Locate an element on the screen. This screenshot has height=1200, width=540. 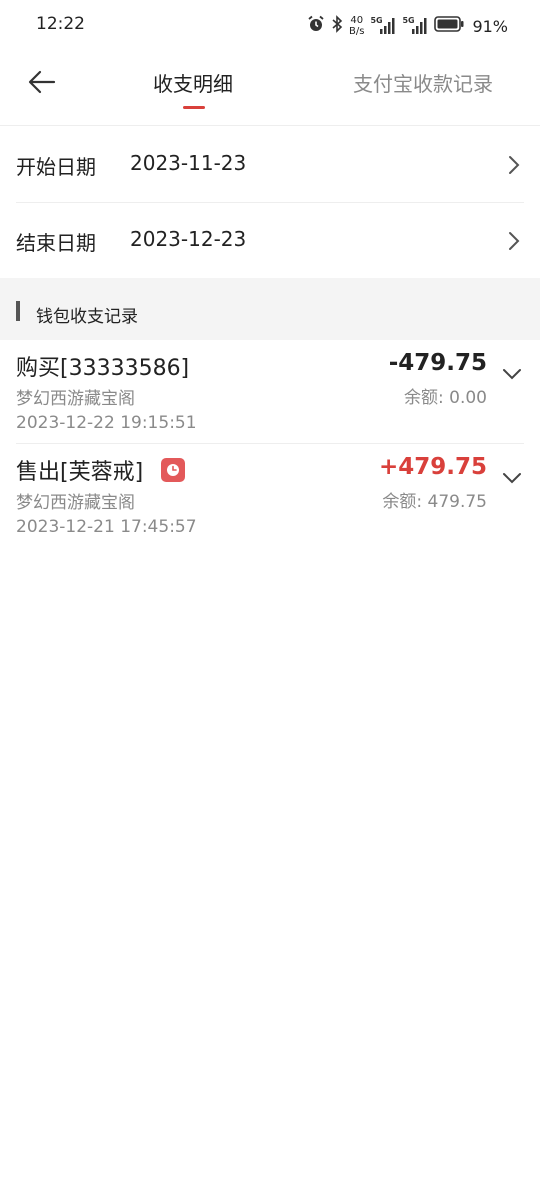
network-speed: 40 B/s is located at coordinates (356, 26).